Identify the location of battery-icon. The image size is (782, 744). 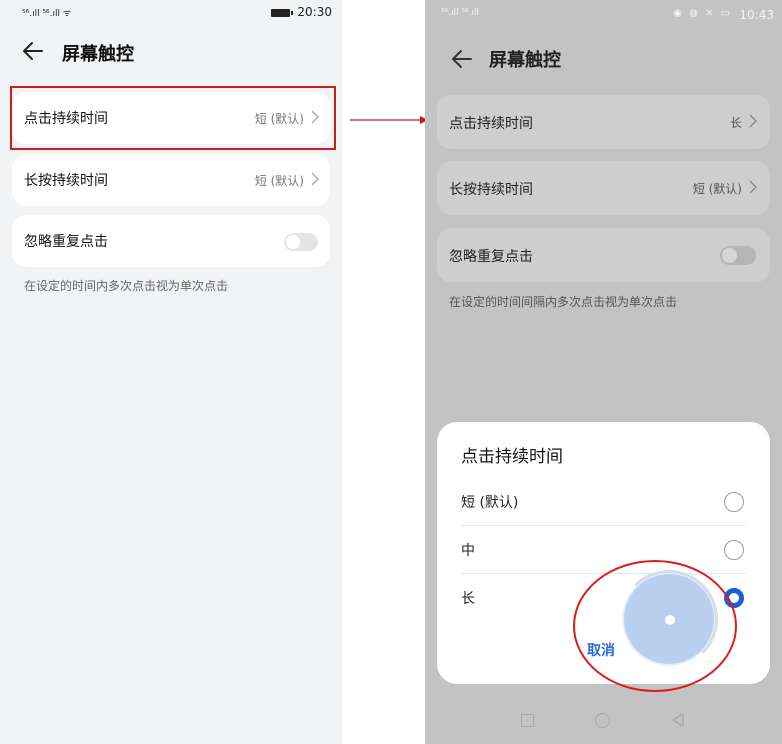
(282, 13).